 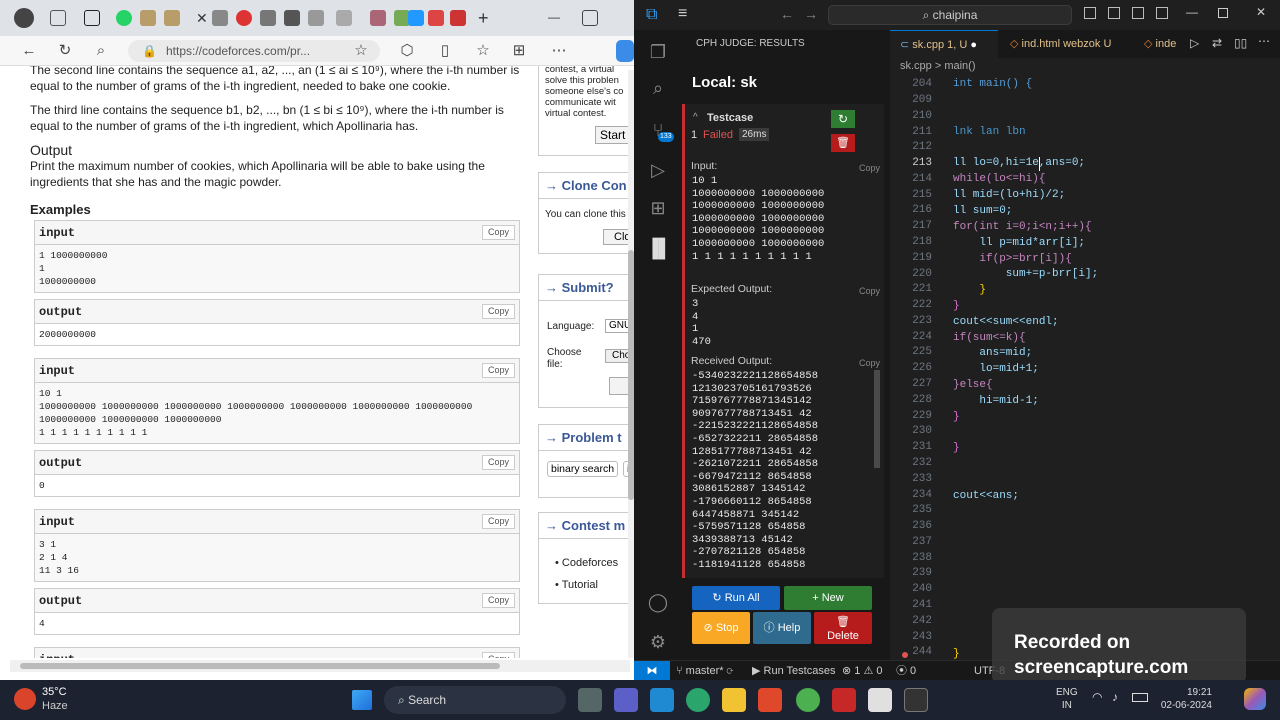 I want to click on clock: 19:21 02-06-2024, so click(x=1184, y=699).